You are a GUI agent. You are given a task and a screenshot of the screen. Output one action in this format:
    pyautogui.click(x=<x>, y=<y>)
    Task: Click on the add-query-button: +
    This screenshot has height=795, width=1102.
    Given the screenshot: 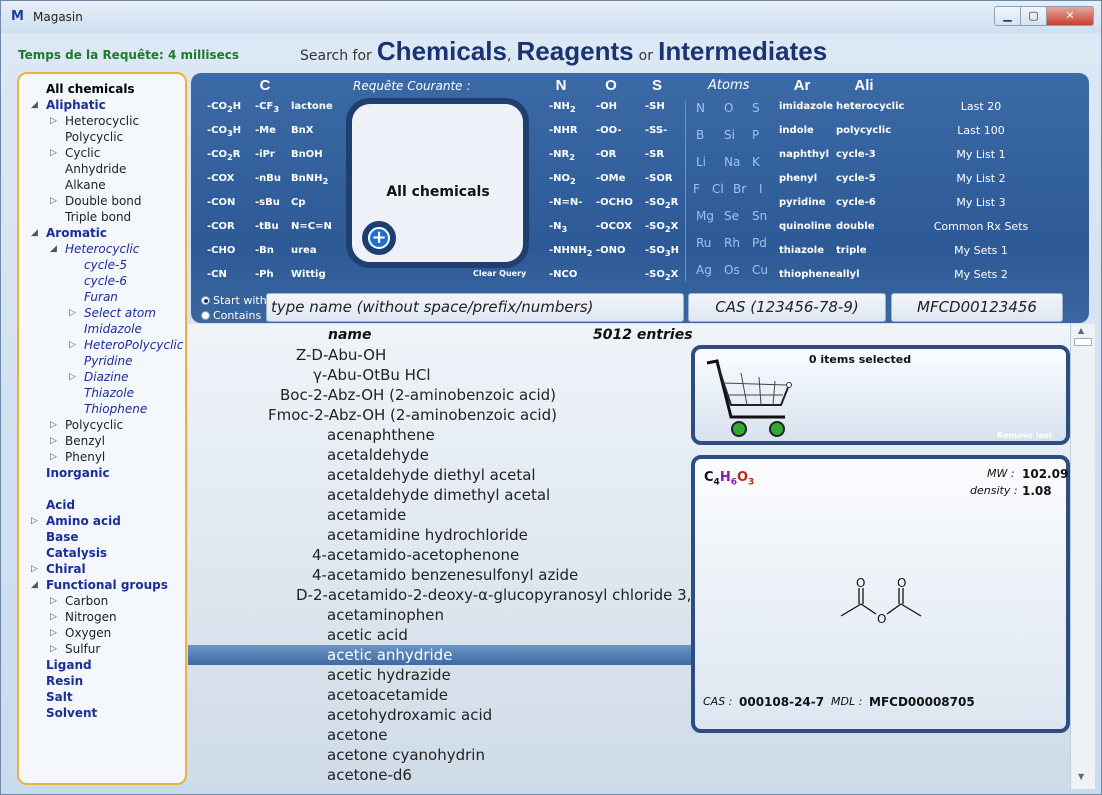 What is the action you would take?
    pyautogui.click(x=379, y=238)
    